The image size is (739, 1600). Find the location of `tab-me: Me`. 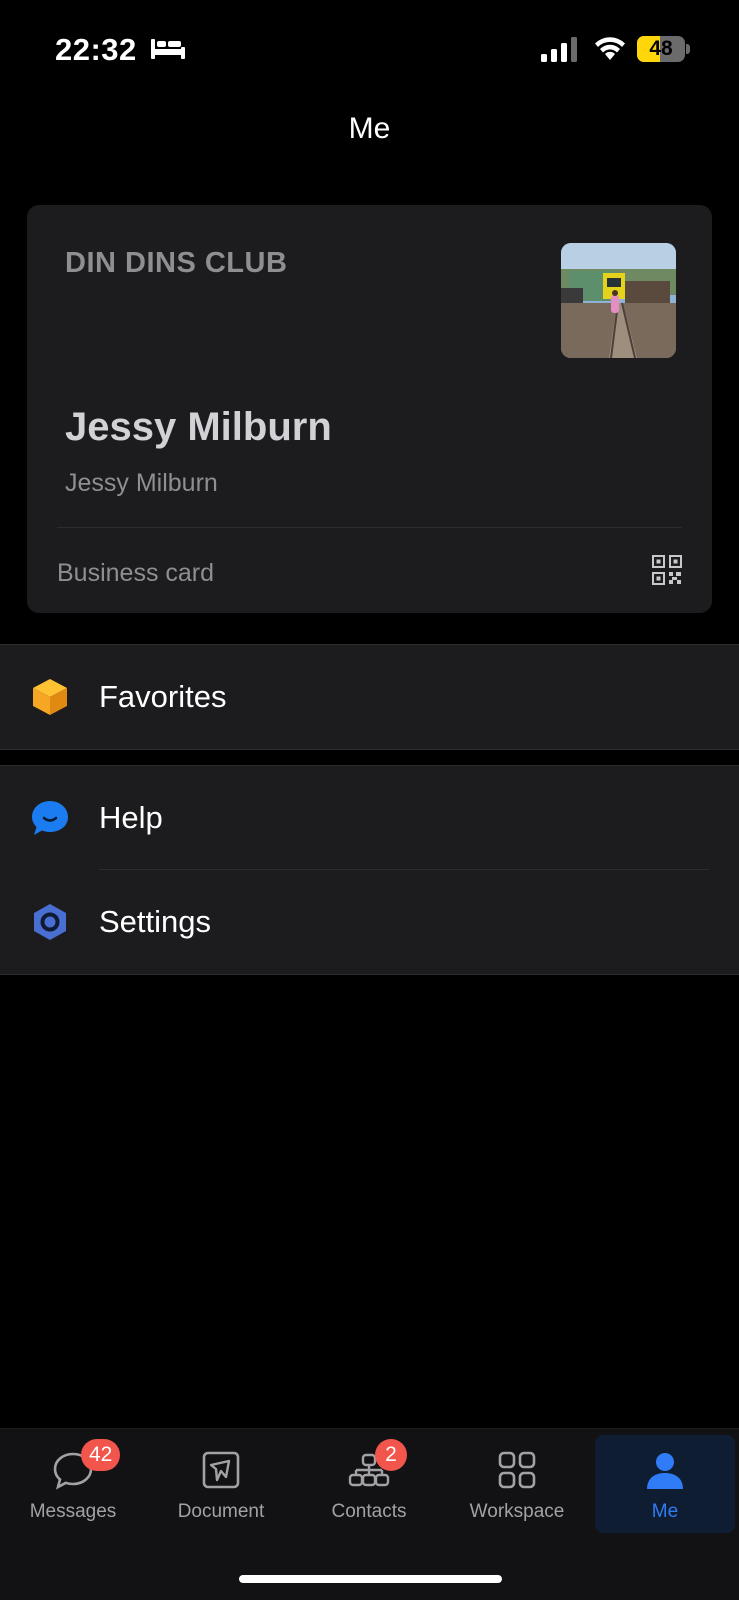

tab-me: Me is located at coordinates (665, 1484).